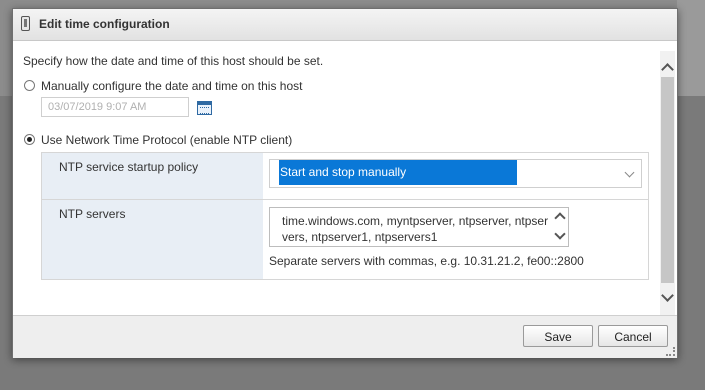 This screenshot has width=705, height=390. Describe the element at coordinates (670, 351) in the screenshot. I see `resize-grip-icon` at that location.